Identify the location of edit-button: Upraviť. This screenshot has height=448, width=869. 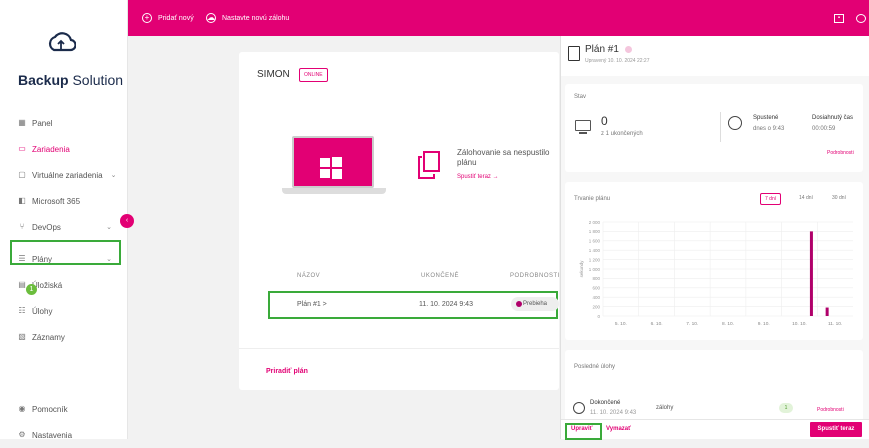
(582, 429).